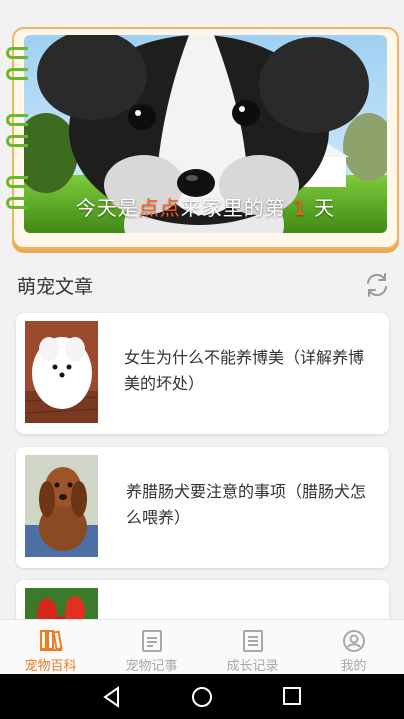  I want to click on tab-profile: 我的, so click(353, 647).